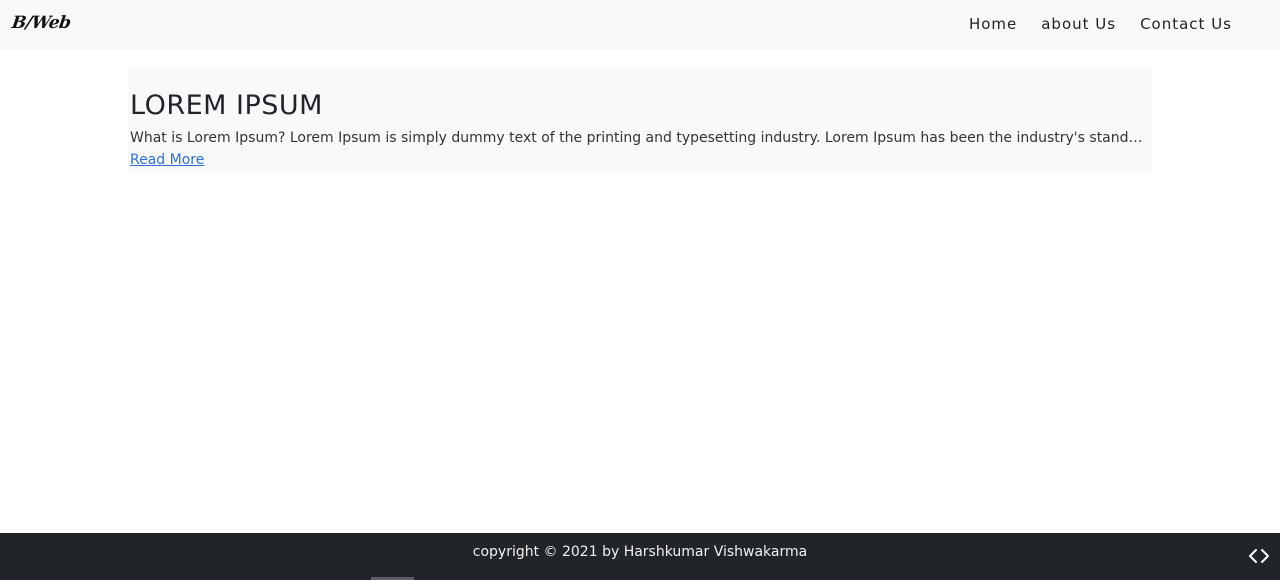  I want to click on nav-links: Home about Us Contact Us, so click(1088, 24).